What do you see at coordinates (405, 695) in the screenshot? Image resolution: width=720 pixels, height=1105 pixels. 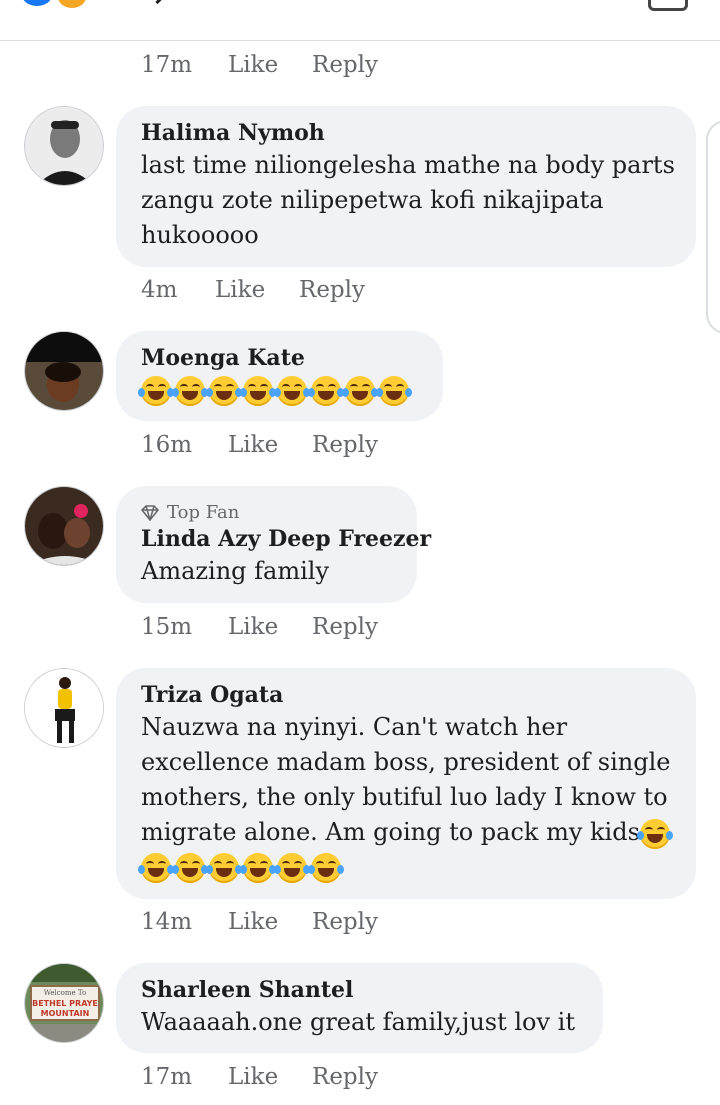 I see `commenter-name: Triza Ogata` at bounding box center [405, 695].